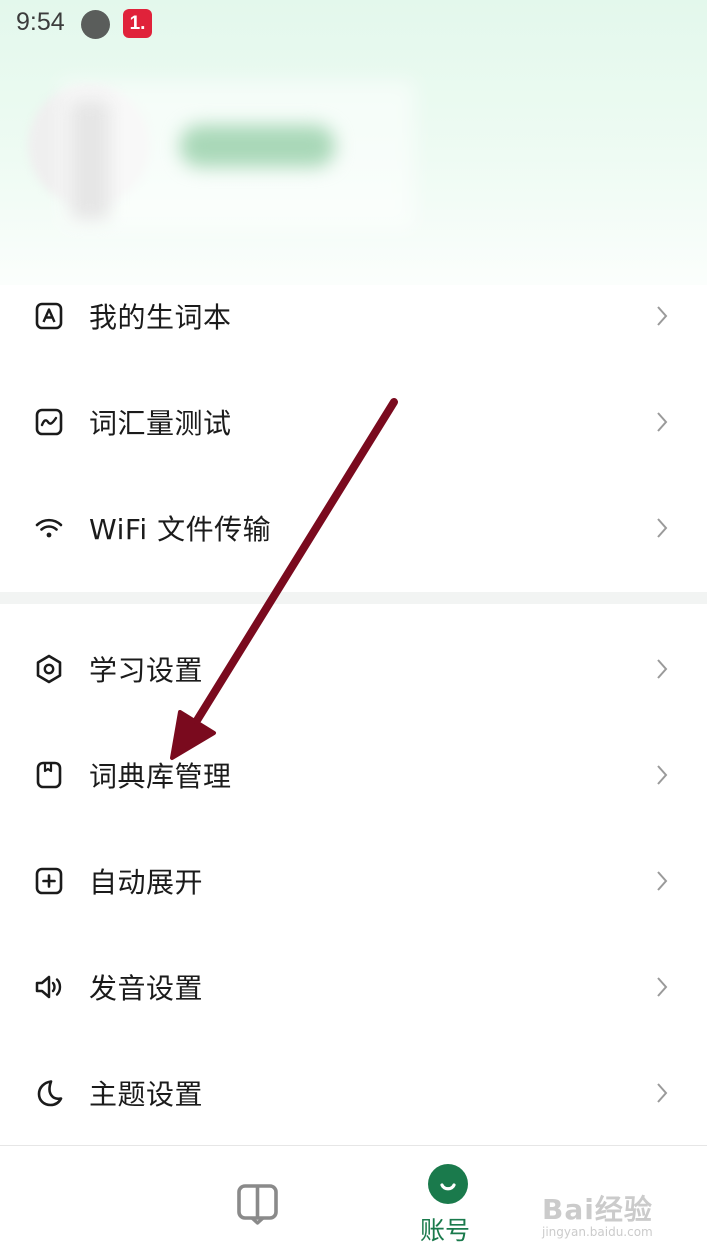 This screenshot has height=1256, width=707. I want to click on menu-label: 发音设置, so click(146, 988).